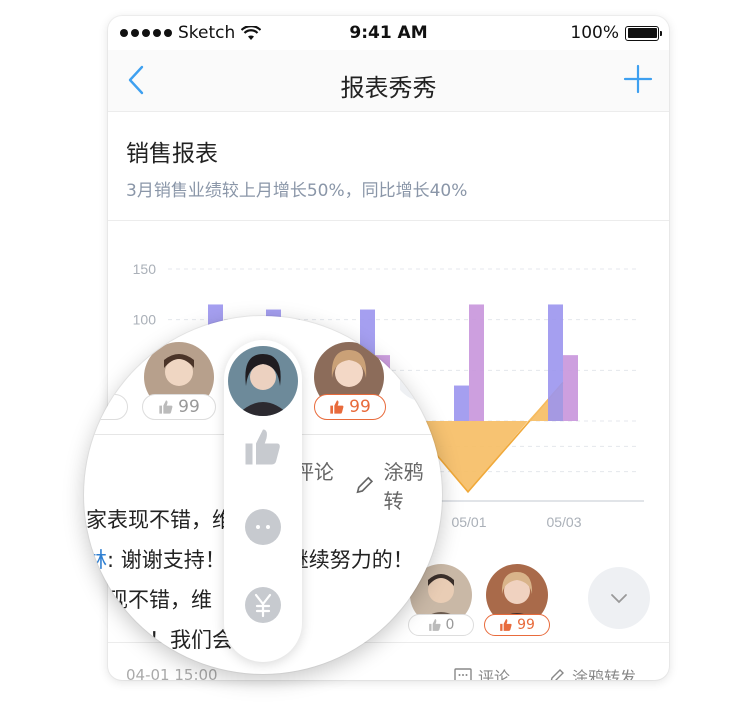  I want to click on page-title: 报表秀秀, so click(388, 88).